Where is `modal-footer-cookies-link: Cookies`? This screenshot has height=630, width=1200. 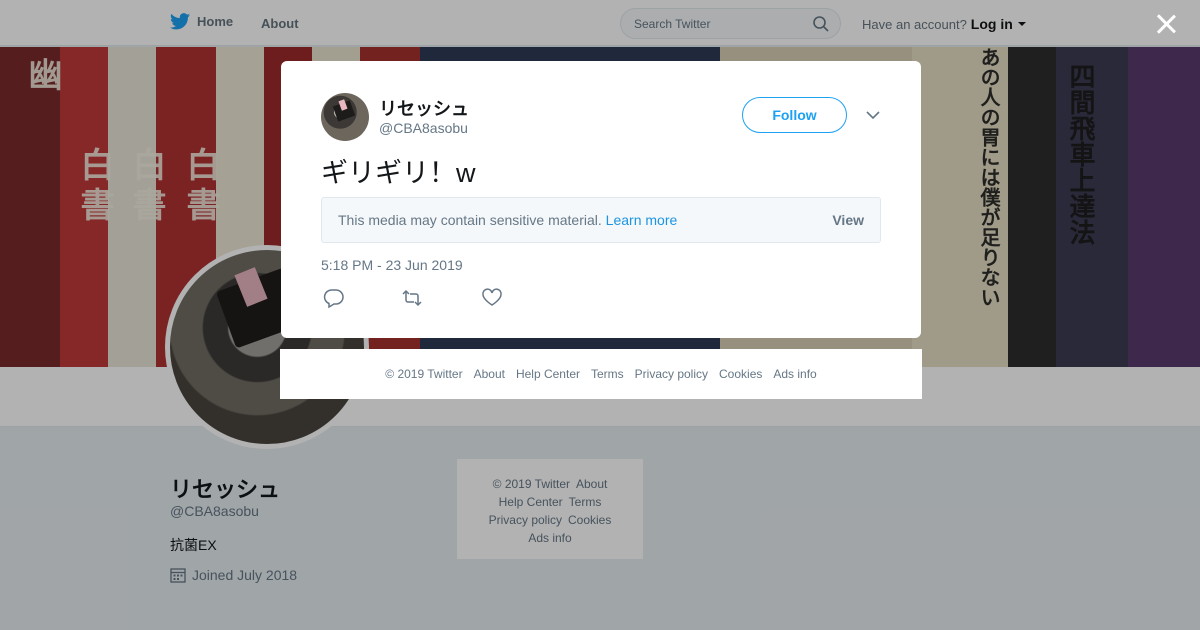 modal-footer-cookies-link: Cookies is located at coordinates (740, 374).